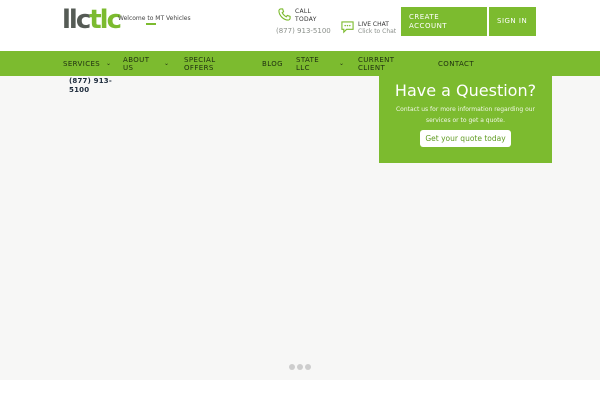 Image resolution: width=600 pixels, height=400 pixels. I want to click on nav-item-services: SERVICES, so click(81, 63).